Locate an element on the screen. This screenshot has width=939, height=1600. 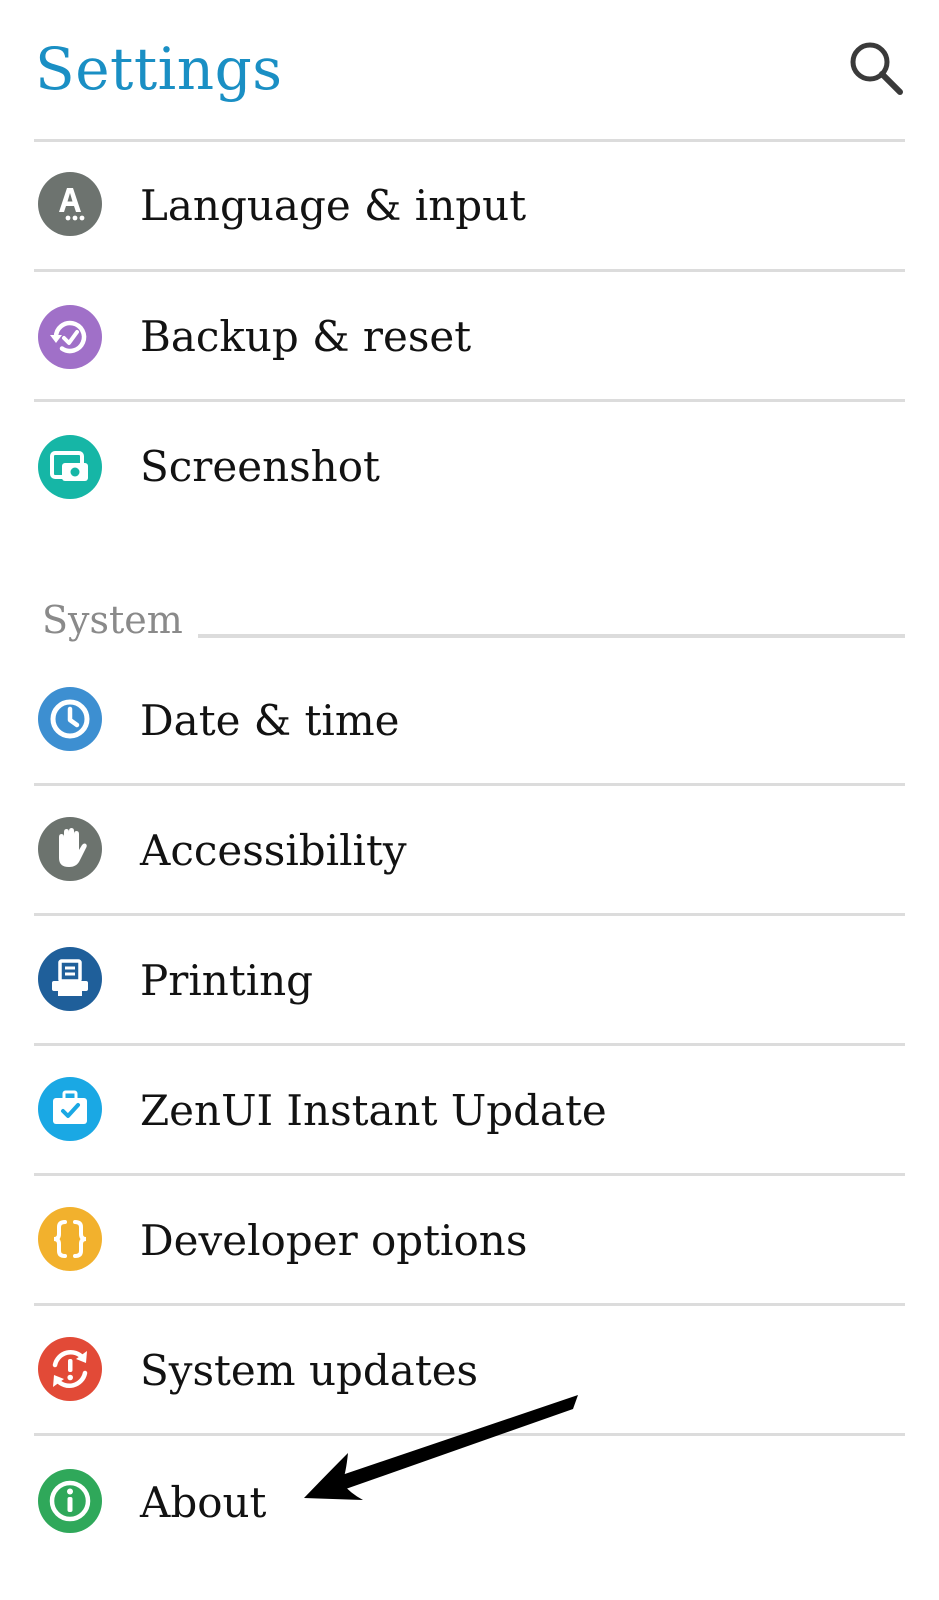
settings-item-date-time: Date & time is located at coordinates (469, 721).